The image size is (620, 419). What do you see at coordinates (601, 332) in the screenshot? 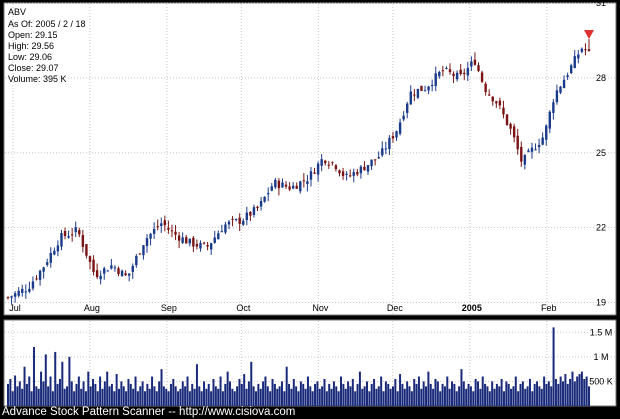
I see `volume-tick-label: 1.5 M` at bounding box center [601, 332].